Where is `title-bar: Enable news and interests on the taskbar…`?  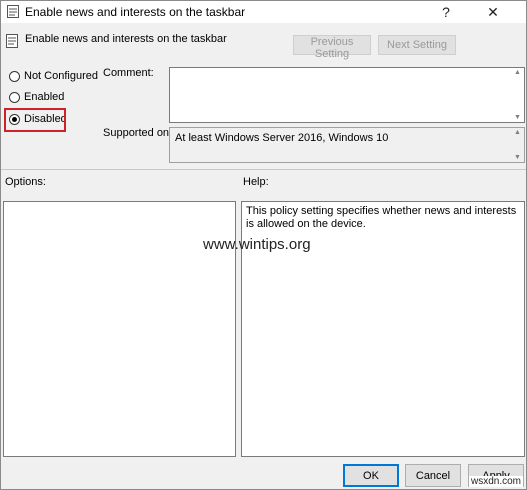
title-bar: Enable news and interests on the taskbar… is located at coordinates (263, 12).